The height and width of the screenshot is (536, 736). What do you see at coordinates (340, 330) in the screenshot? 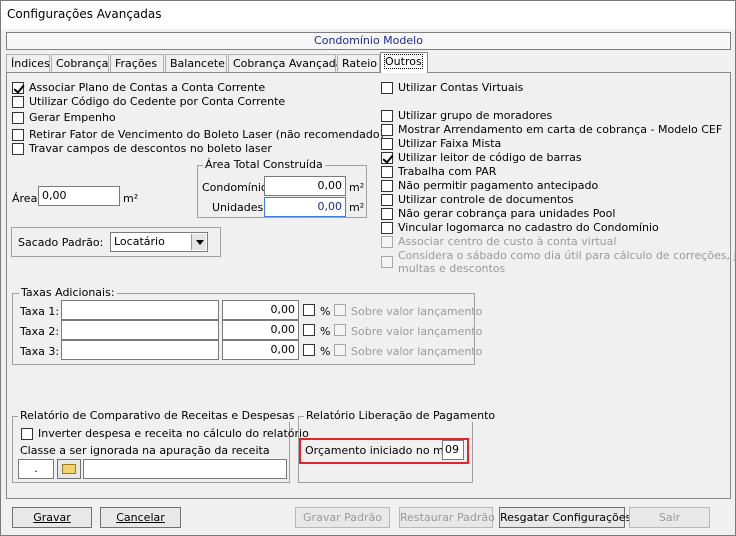
I see `taxa-2-sobre-checkbox` at bounding box center [340, 330].